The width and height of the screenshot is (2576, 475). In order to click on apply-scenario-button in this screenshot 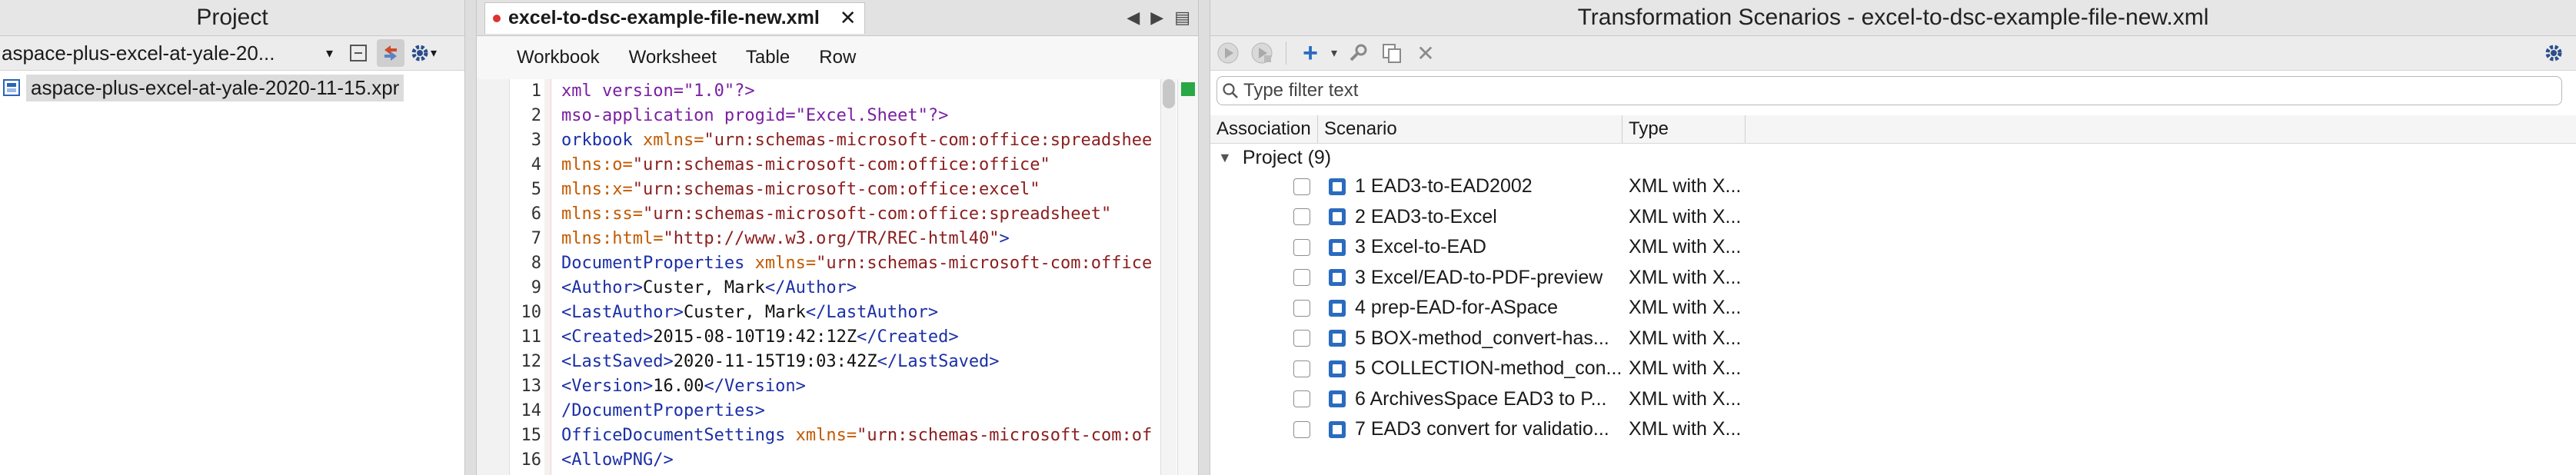, I will do `click(1228, 53)`.